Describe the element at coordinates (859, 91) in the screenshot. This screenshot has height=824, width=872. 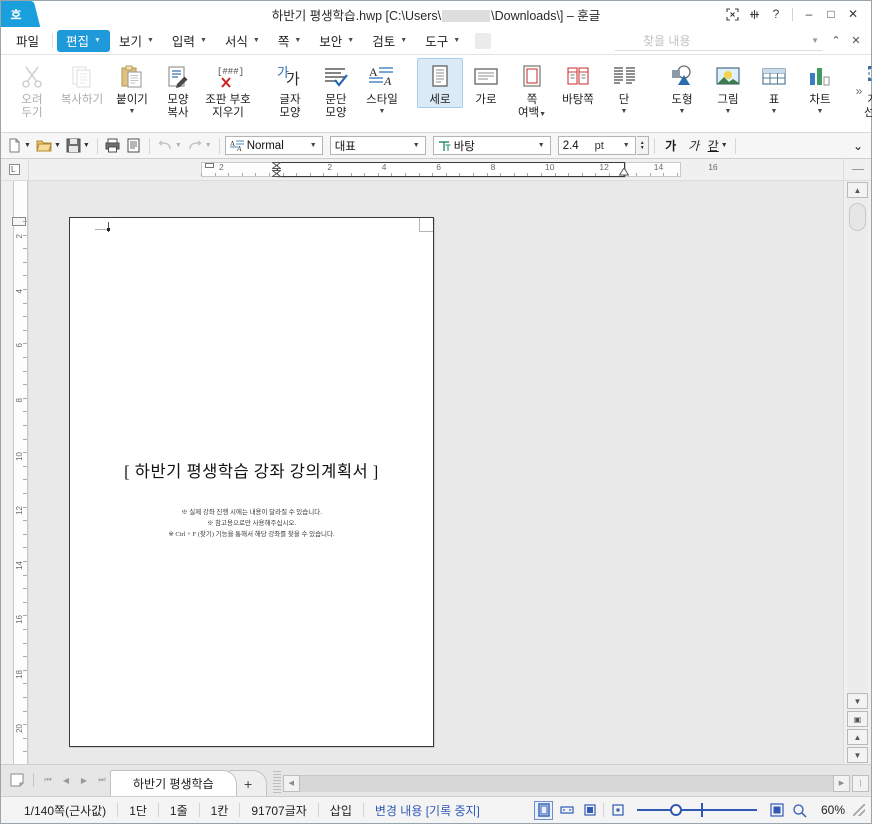
I see `ribbon-overflow-button: »` at that location.